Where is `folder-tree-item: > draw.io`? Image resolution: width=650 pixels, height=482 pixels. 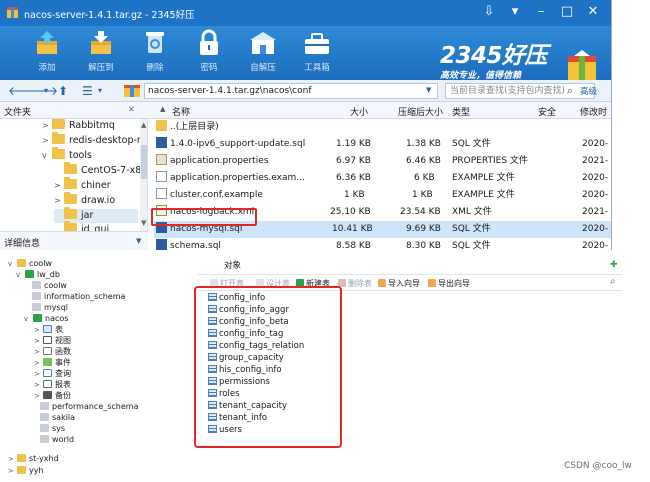 folder-tree-item: > draw.io is located at coordinates (85, 200).